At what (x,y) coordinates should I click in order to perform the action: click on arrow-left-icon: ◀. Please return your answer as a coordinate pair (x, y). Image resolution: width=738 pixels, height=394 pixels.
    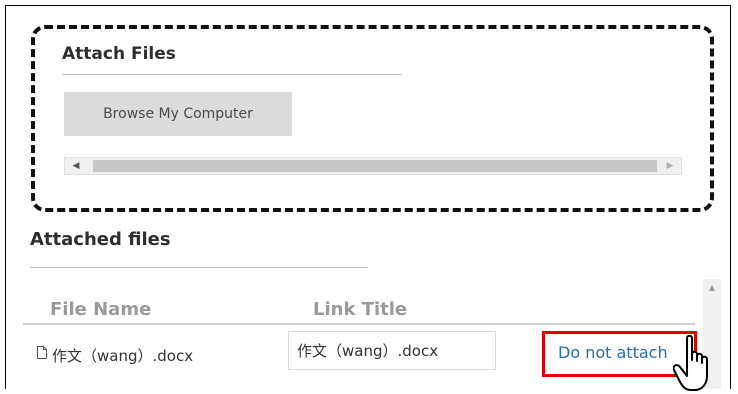
    Looking at the image, I should click on (76, 166).